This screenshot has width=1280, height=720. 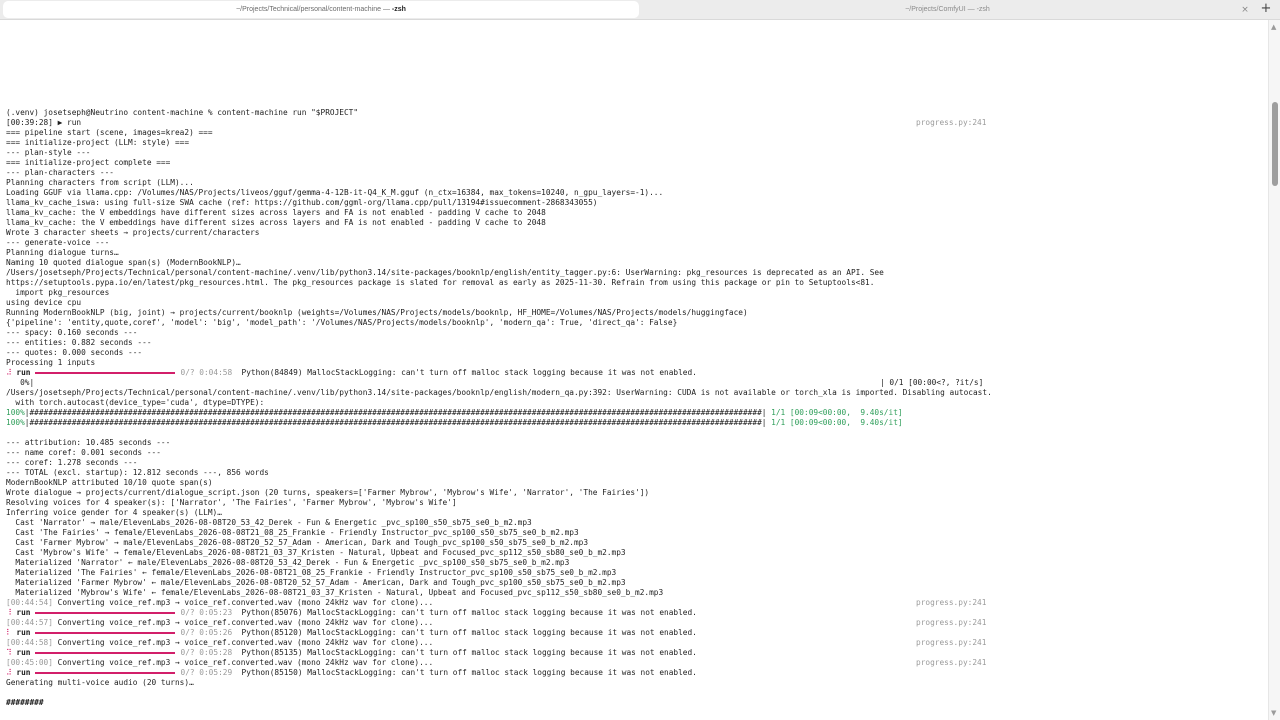 I want to click on log-text: === initialize-project complete ===, so click(x=88, y=162).